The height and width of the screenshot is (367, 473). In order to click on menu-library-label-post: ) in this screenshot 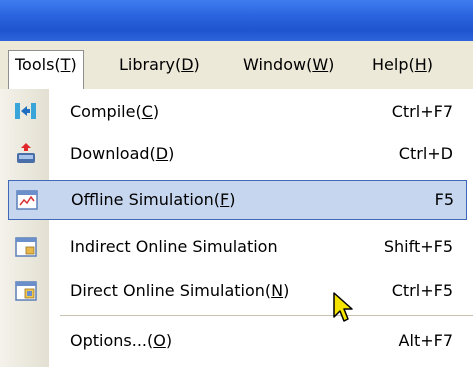, I will do `click(196, 64)`.